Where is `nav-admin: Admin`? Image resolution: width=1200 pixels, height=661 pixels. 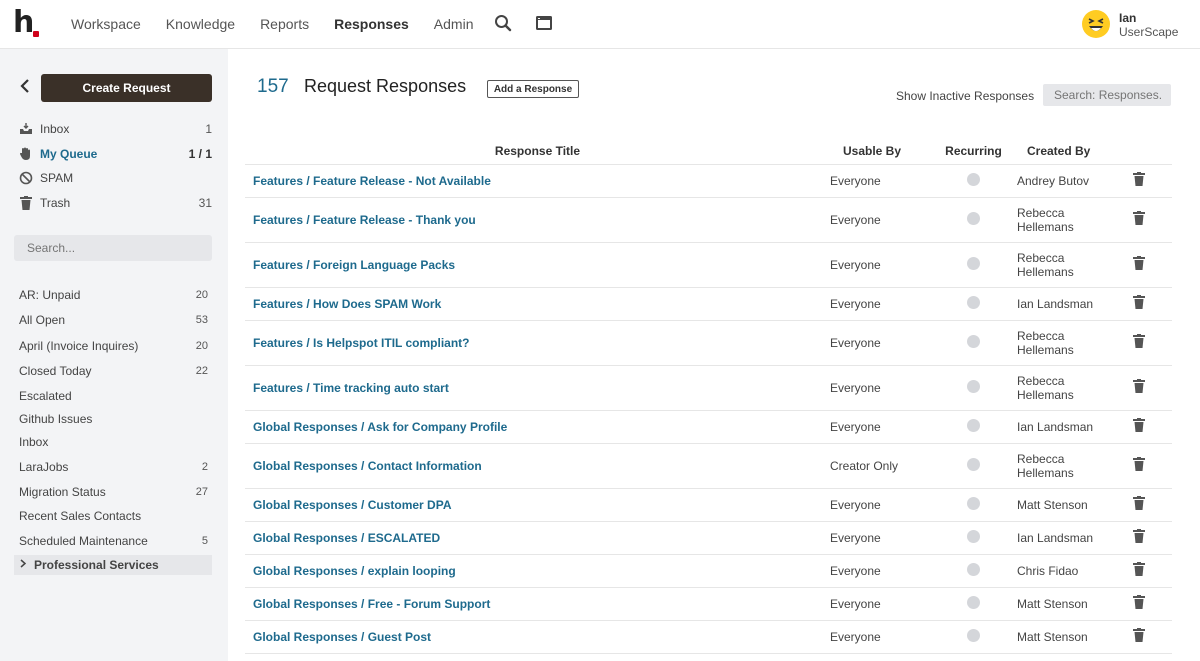
nav-admin: Admin is located at coordinates (454, 24).